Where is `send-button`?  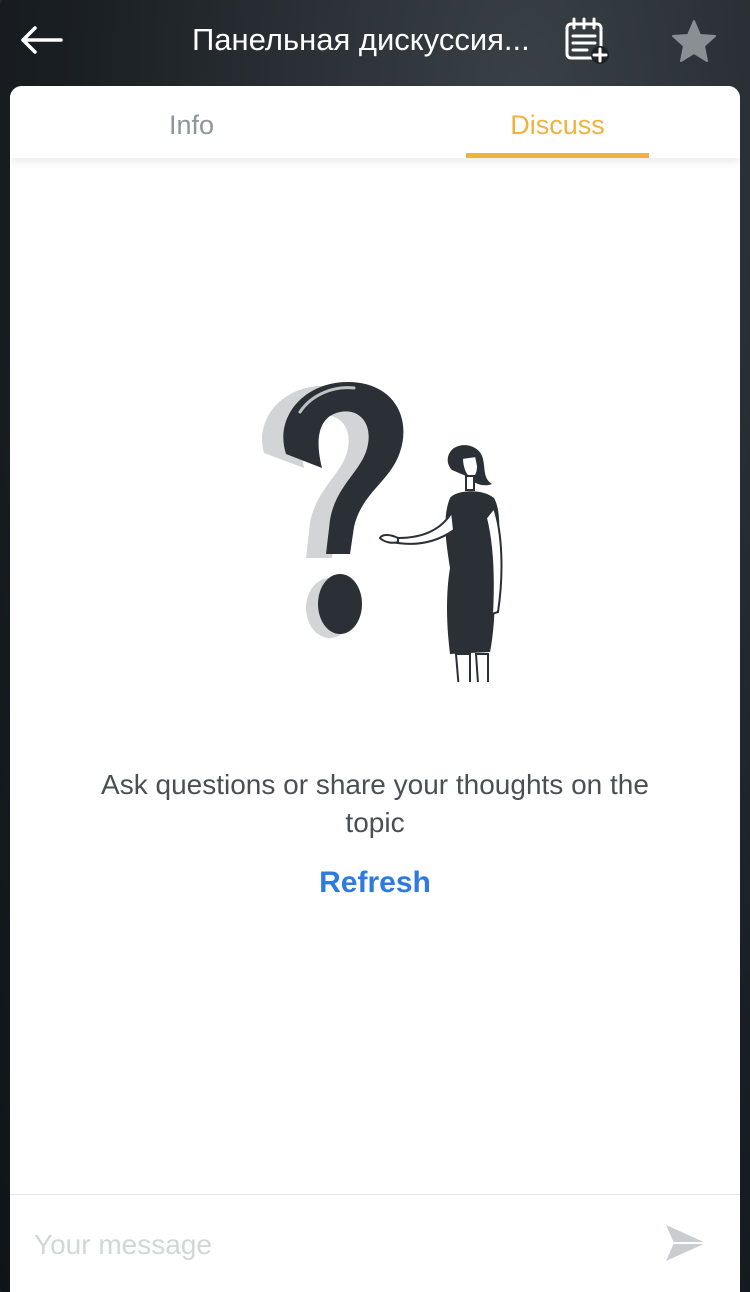
send-button is located at coordinates (686, 1243).